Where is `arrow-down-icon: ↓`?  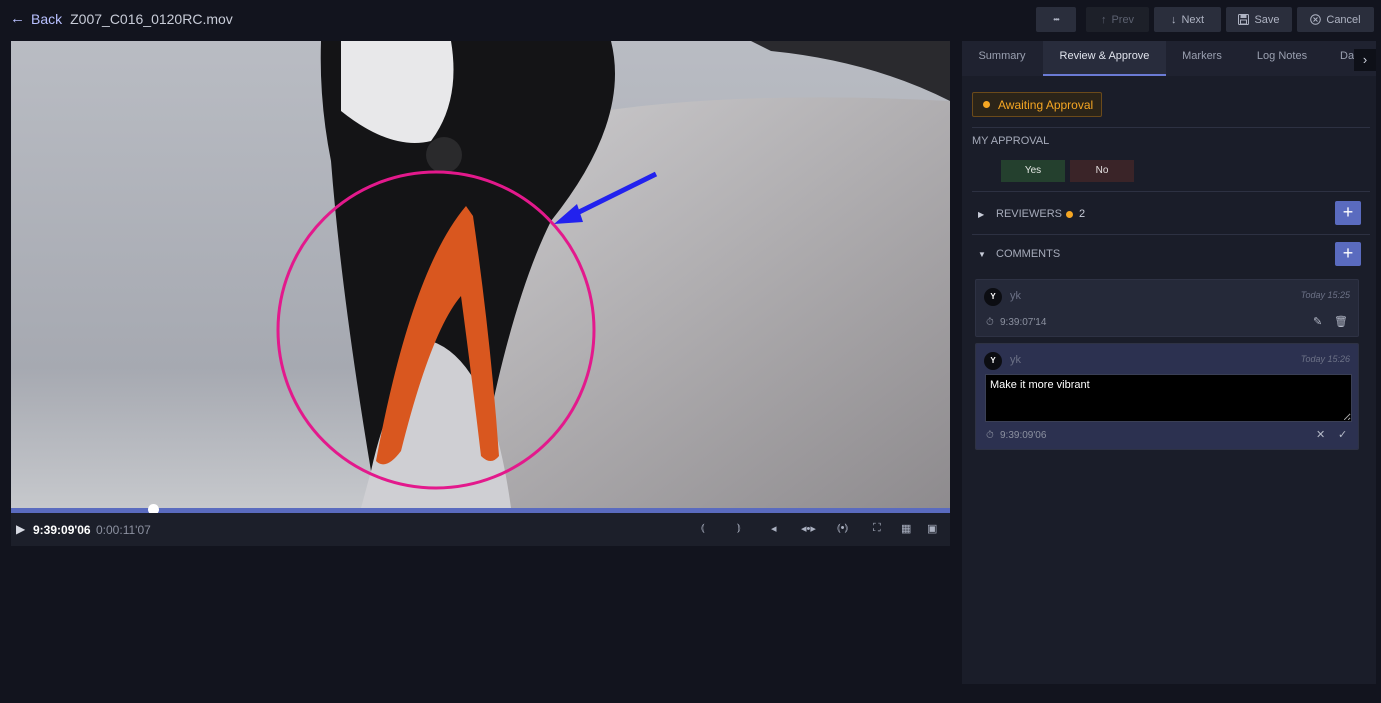 arrow-down-icon: ↓ is located at coordinates (1173, 19).